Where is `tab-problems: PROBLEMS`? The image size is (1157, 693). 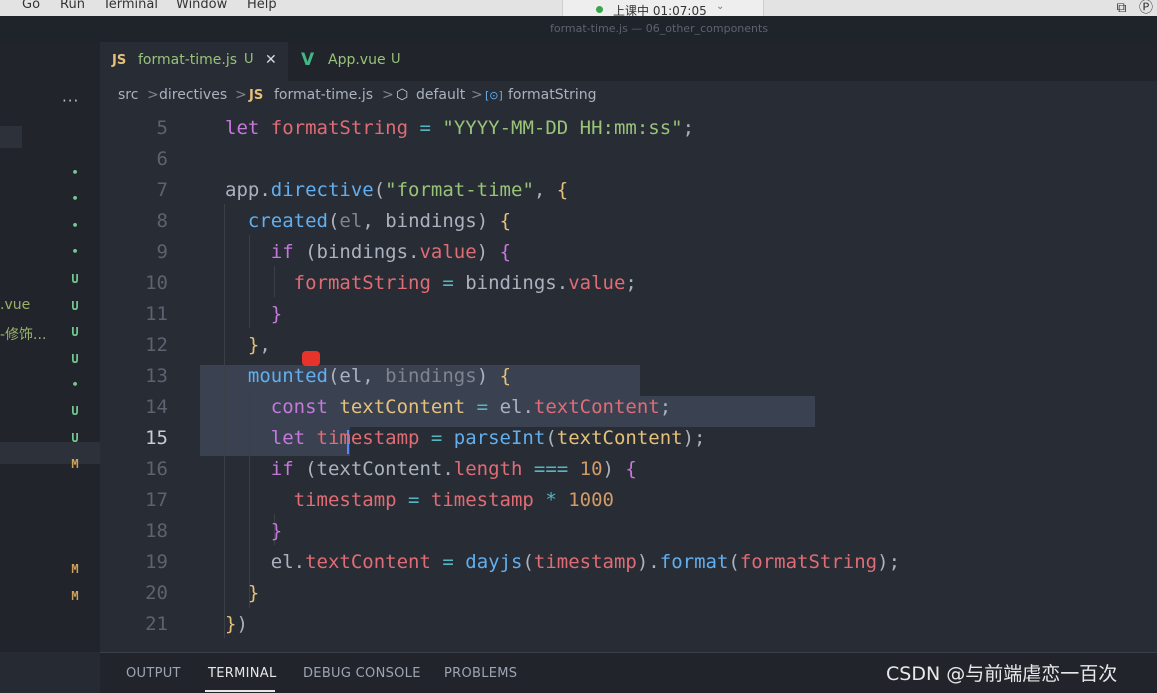
tab-problems: PROBLEMS is located at coordinates (480, 673).